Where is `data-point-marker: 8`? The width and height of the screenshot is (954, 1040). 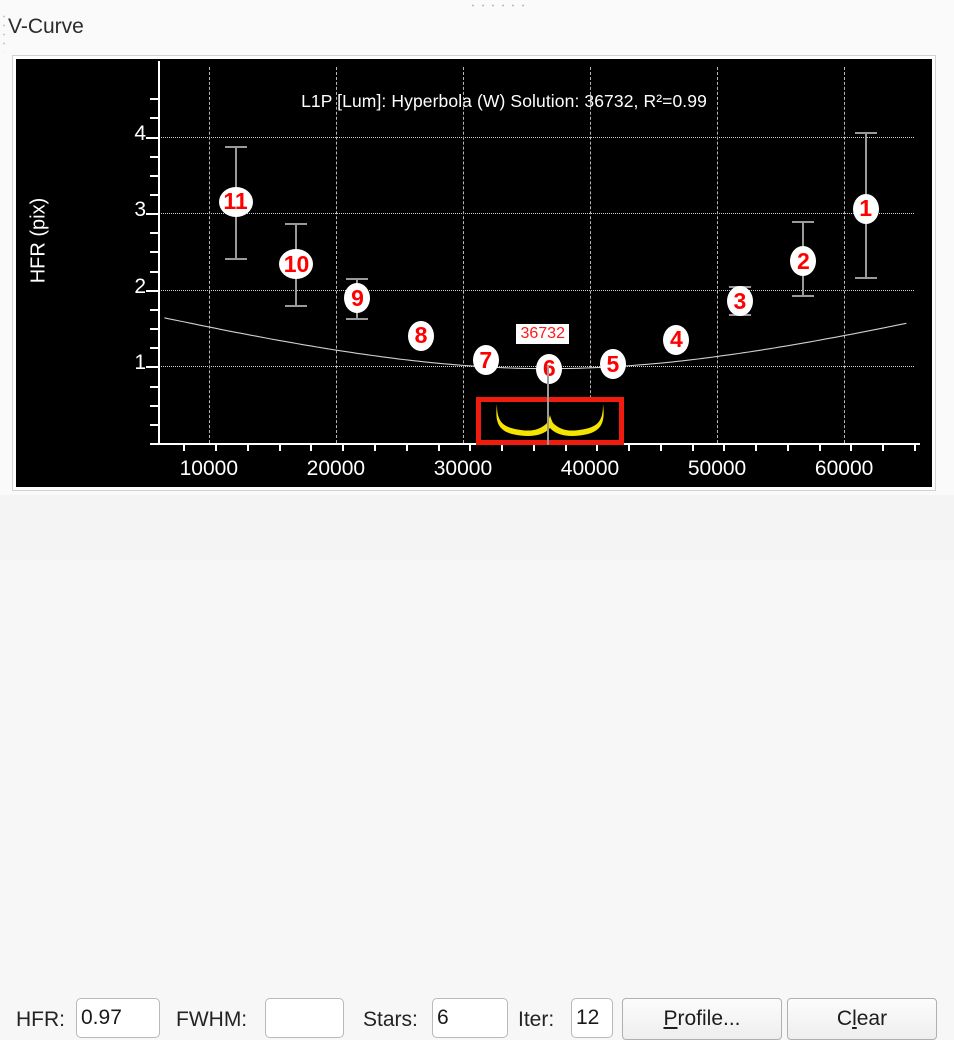 data-point-marker: 8 is located at coordinates (421, 335).